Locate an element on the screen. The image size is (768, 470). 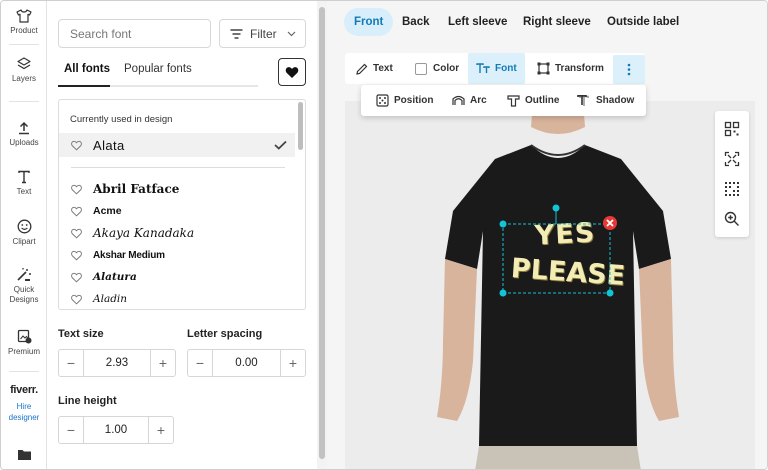
toolbar-font: Font is located at coordinates (496, 68).